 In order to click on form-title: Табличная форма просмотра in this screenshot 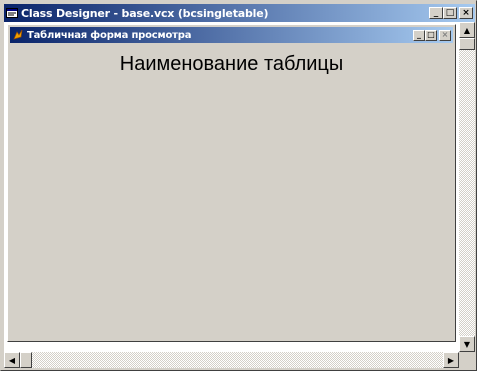, I will do `click(109, 35)`.